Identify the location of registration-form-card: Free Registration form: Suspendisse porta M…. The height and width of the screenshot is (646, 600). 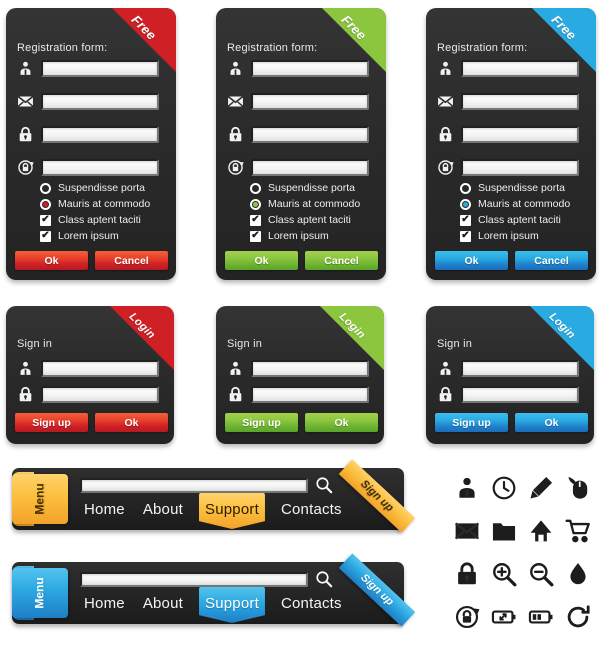
(301, 144).